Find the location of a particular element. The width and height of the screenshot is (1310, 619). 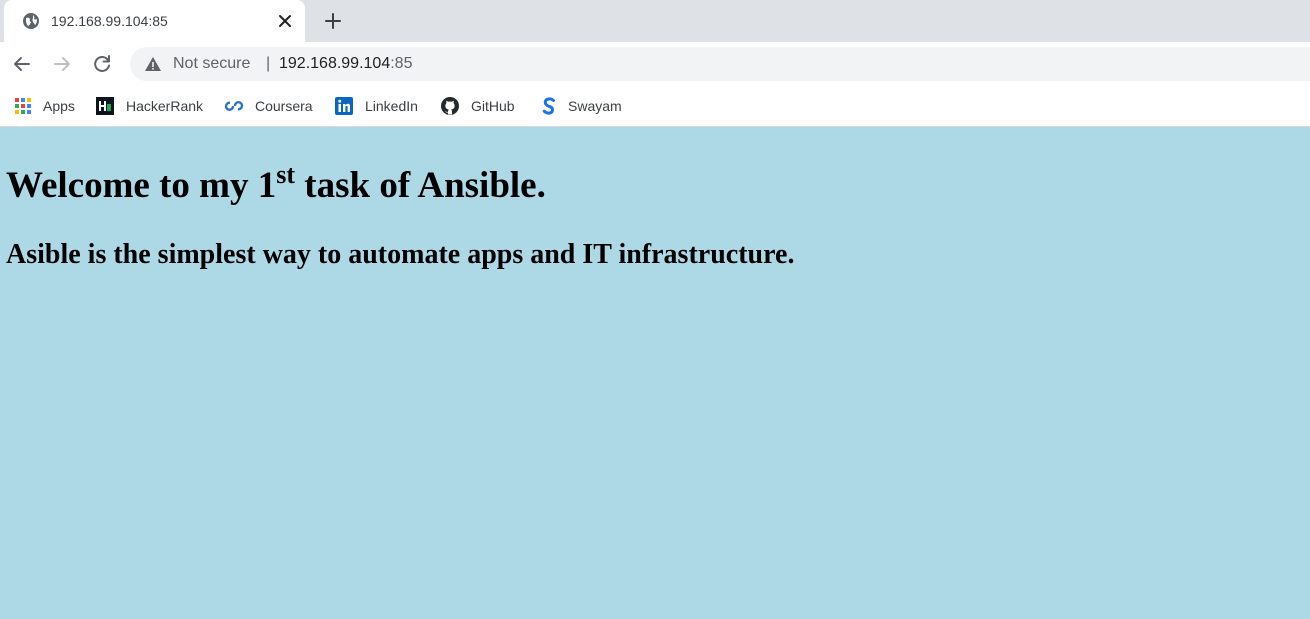

url-text: 192.168.99.104:85 is located at coordinates (345, 64).